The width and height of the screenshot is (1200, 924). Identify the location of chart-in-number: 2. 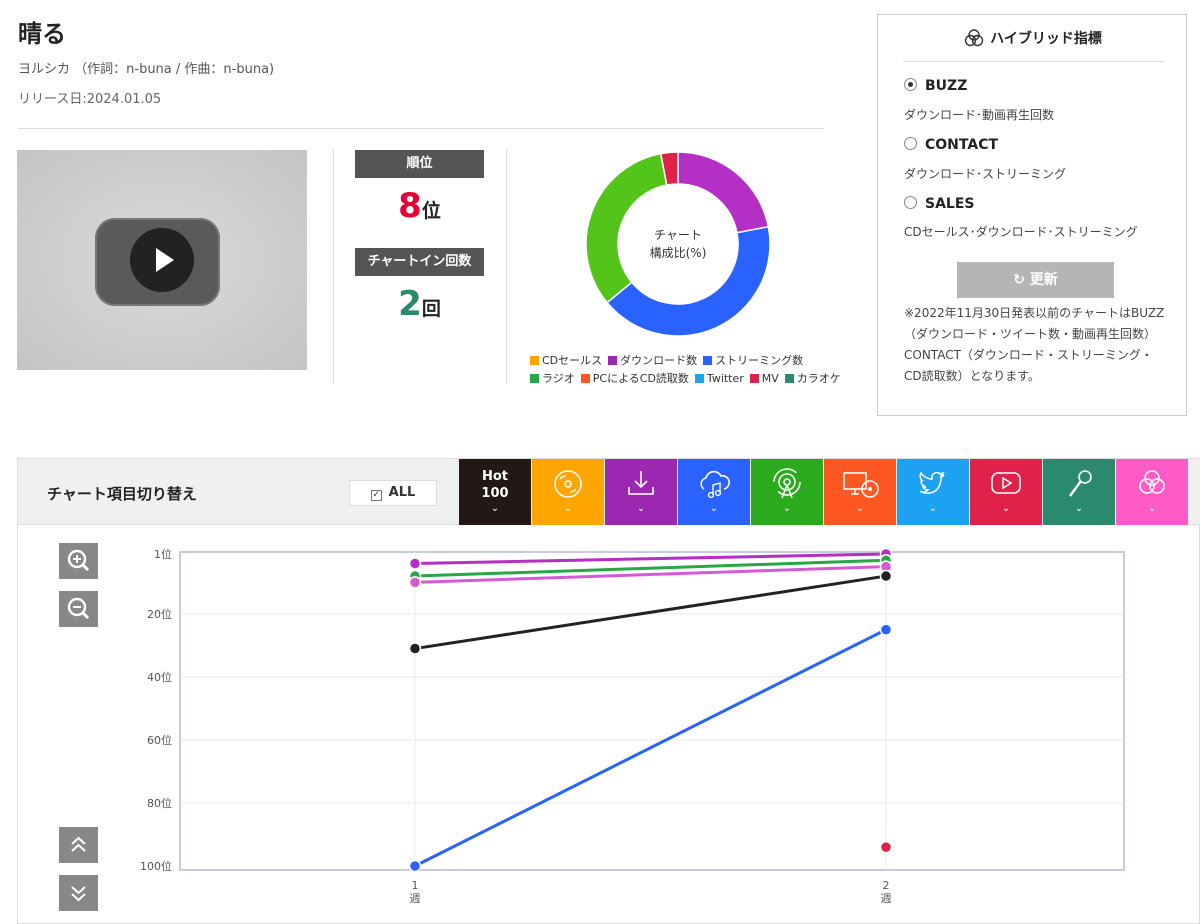
(410, 304).